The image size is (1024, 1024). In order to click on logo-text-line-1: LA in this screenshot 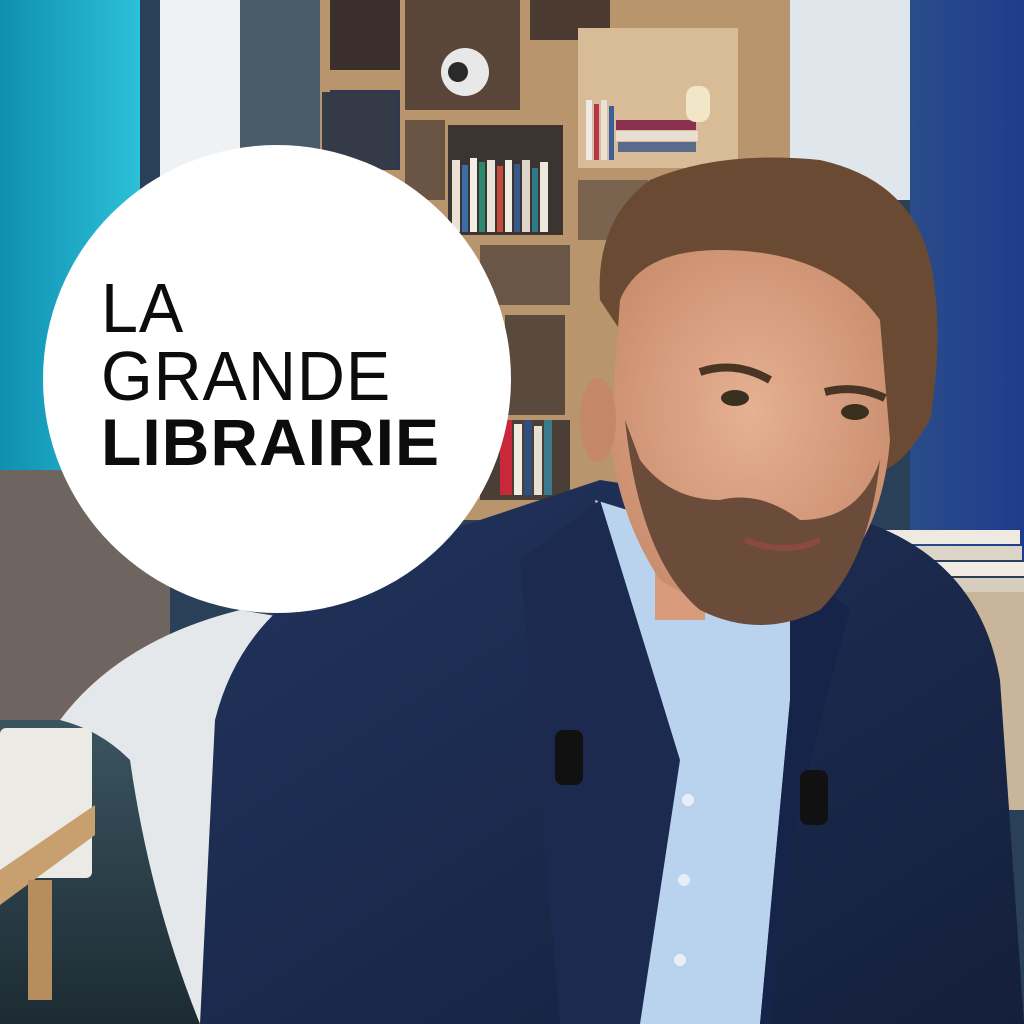, I will do `click(143, 308)`.